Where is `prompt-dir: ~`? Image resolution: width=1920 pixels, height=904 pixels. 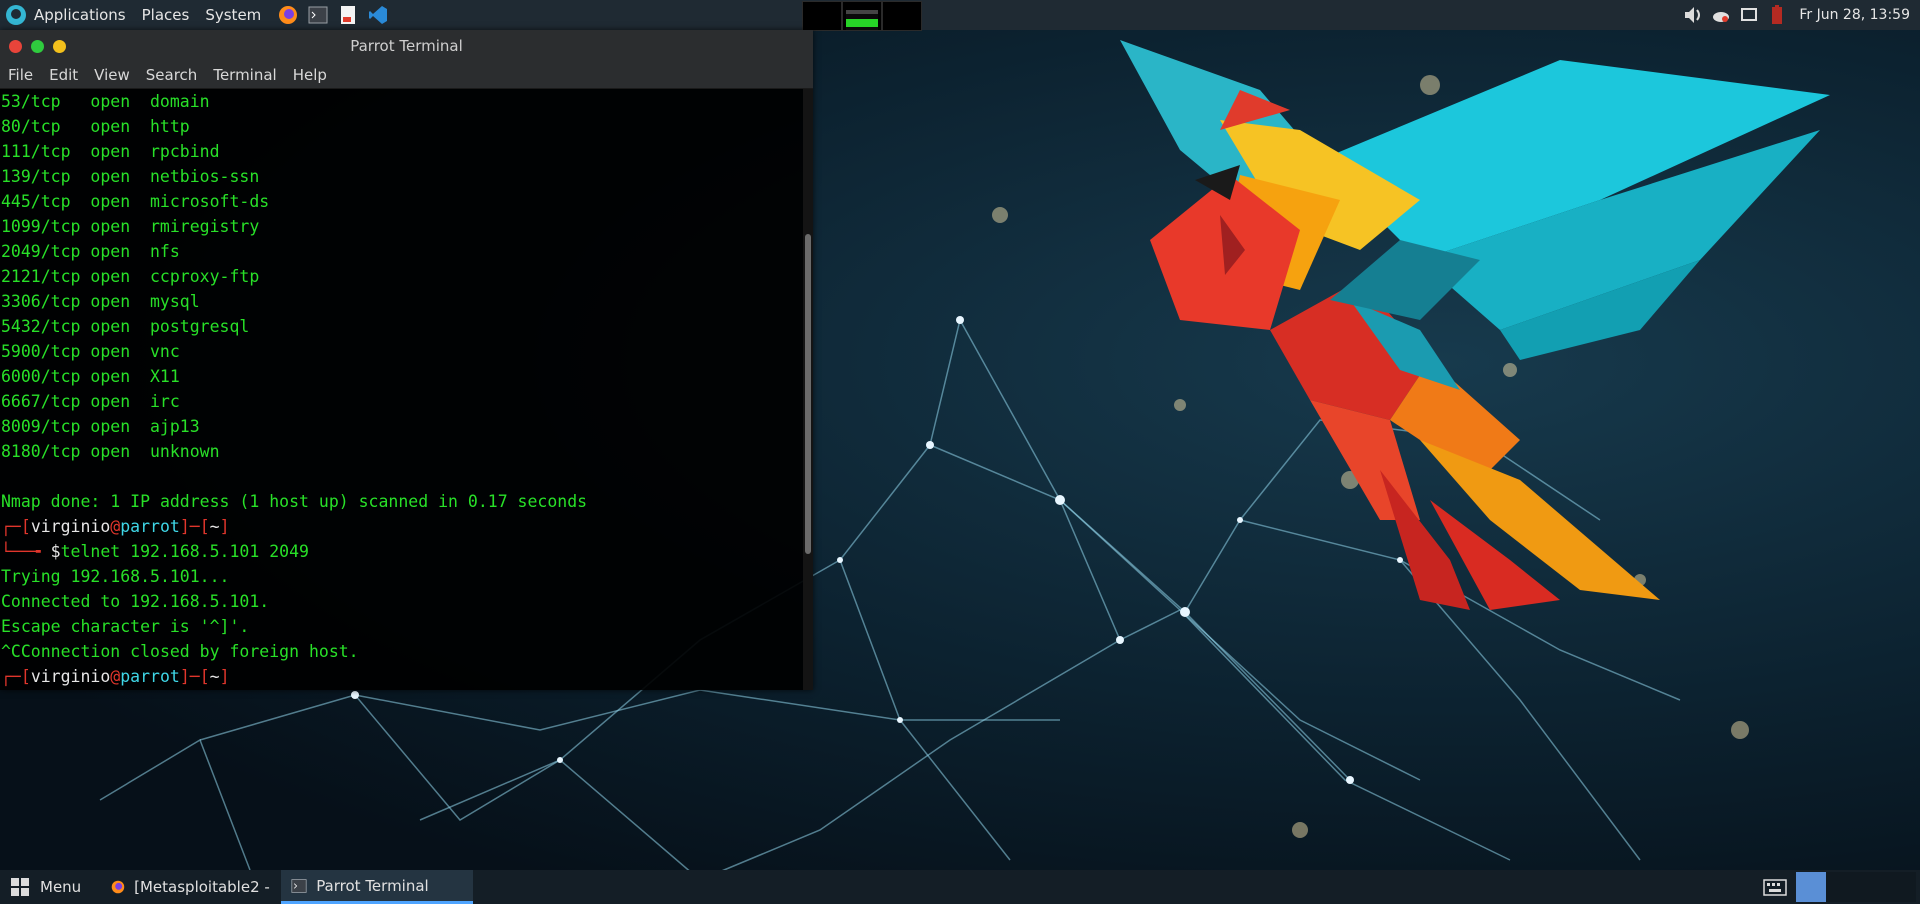 prompt-dir: ~ is located at coordinates (214, 676).